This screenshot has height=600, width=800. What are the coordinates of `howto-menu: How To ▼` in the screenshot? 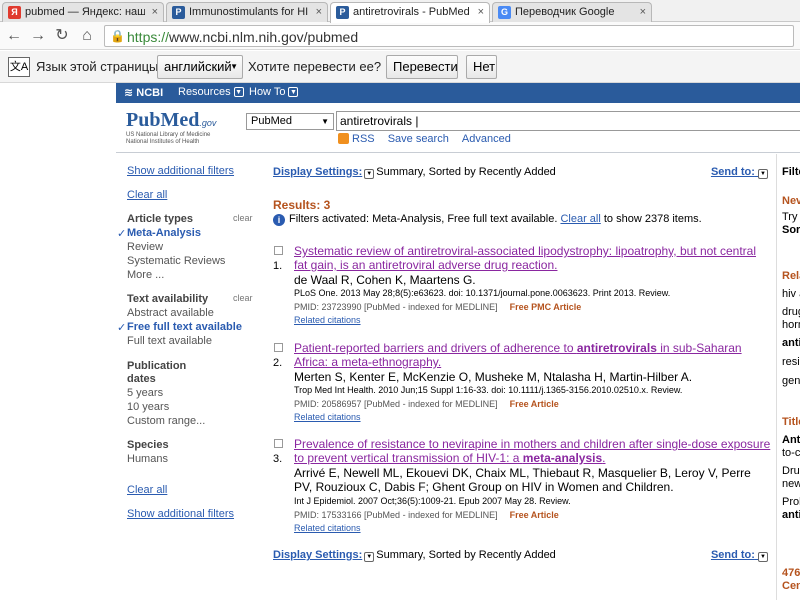 It's located at (274, 92).